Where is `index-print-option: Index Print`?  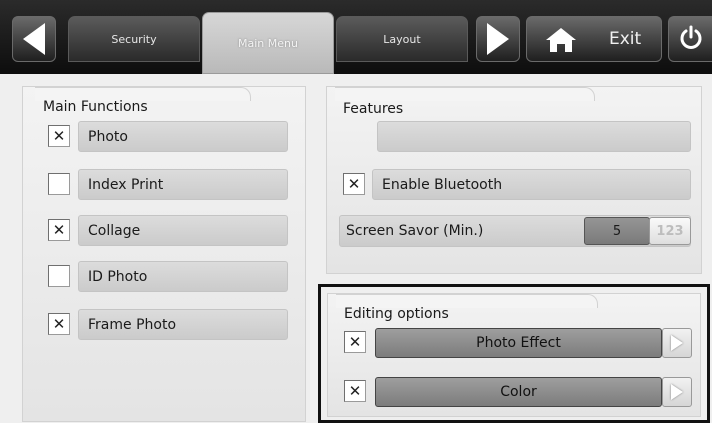
index-print-option: Index Print is located at coordinates (183, 184).